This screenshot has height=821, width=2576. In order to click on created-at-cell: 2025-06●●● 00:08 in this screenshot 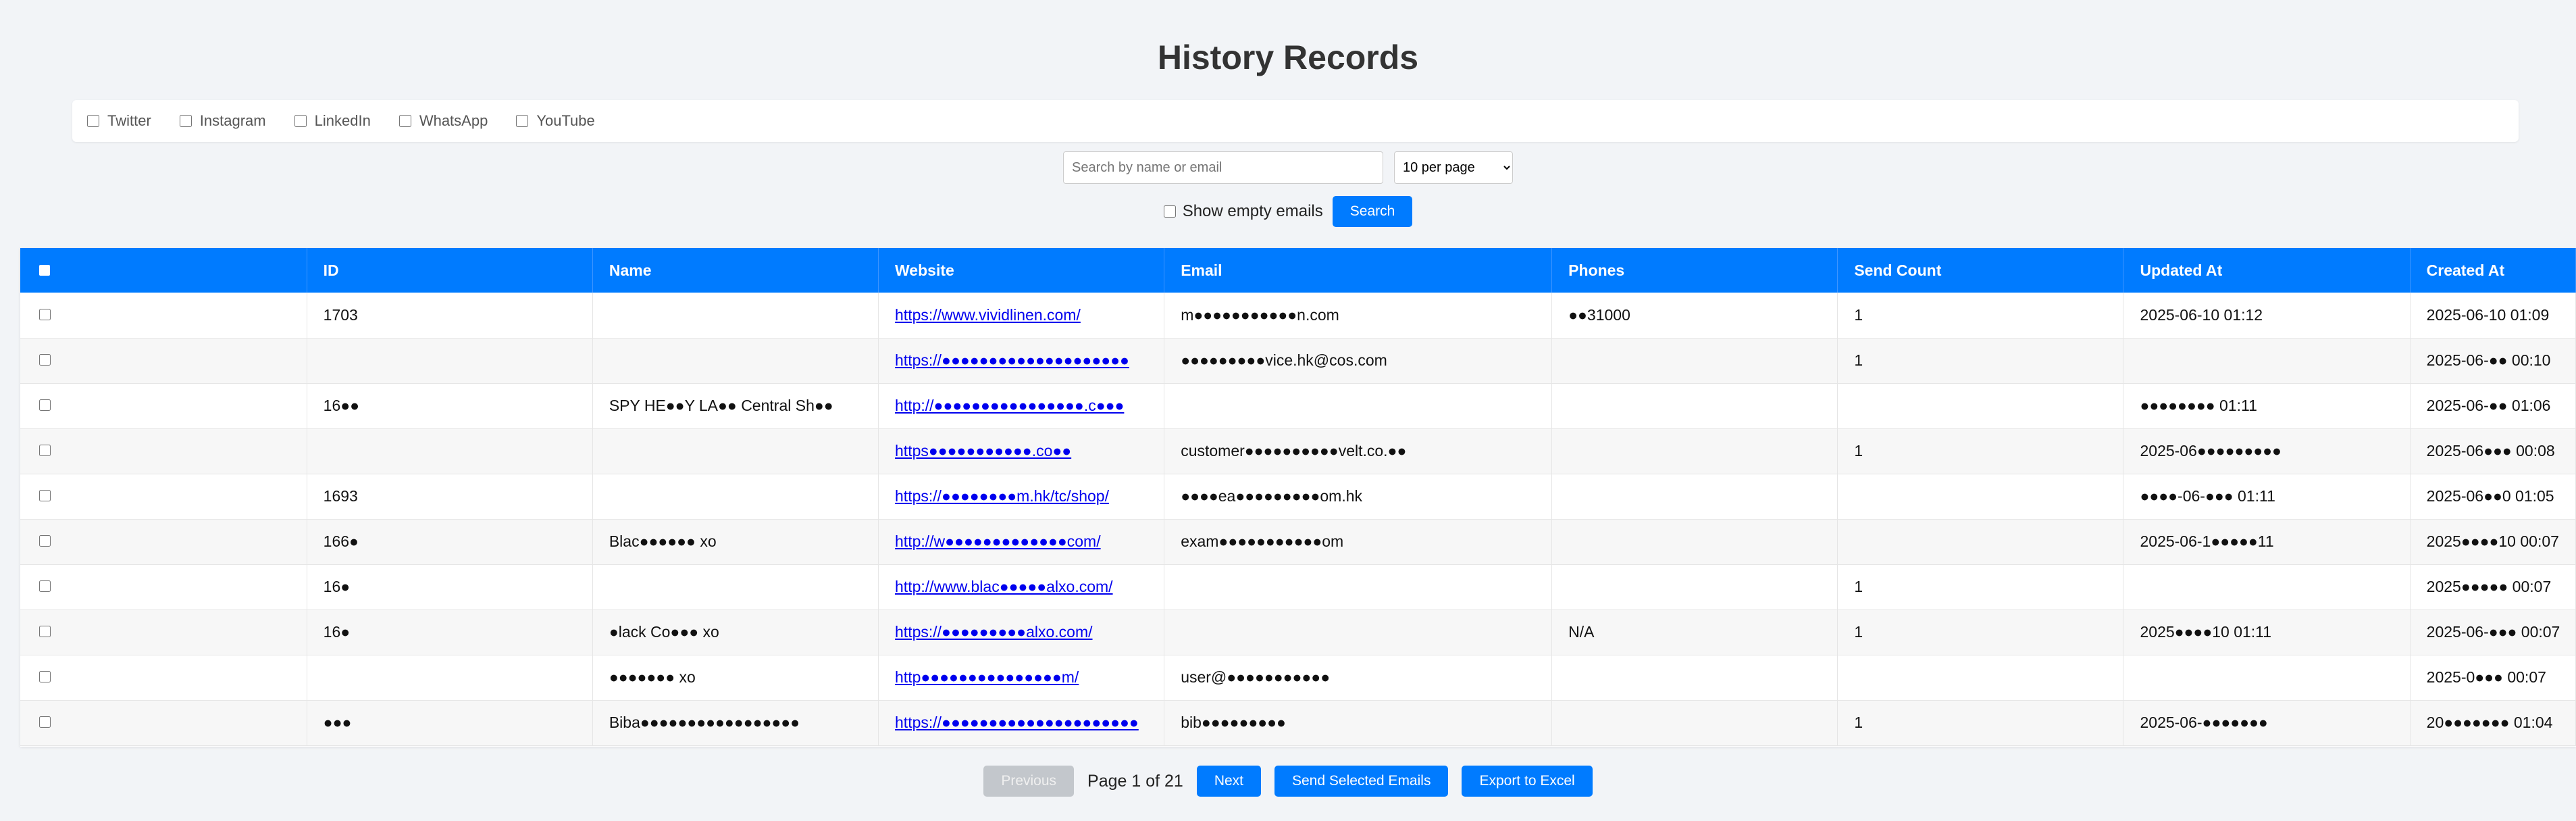, I will do `click(2493, 451)`.